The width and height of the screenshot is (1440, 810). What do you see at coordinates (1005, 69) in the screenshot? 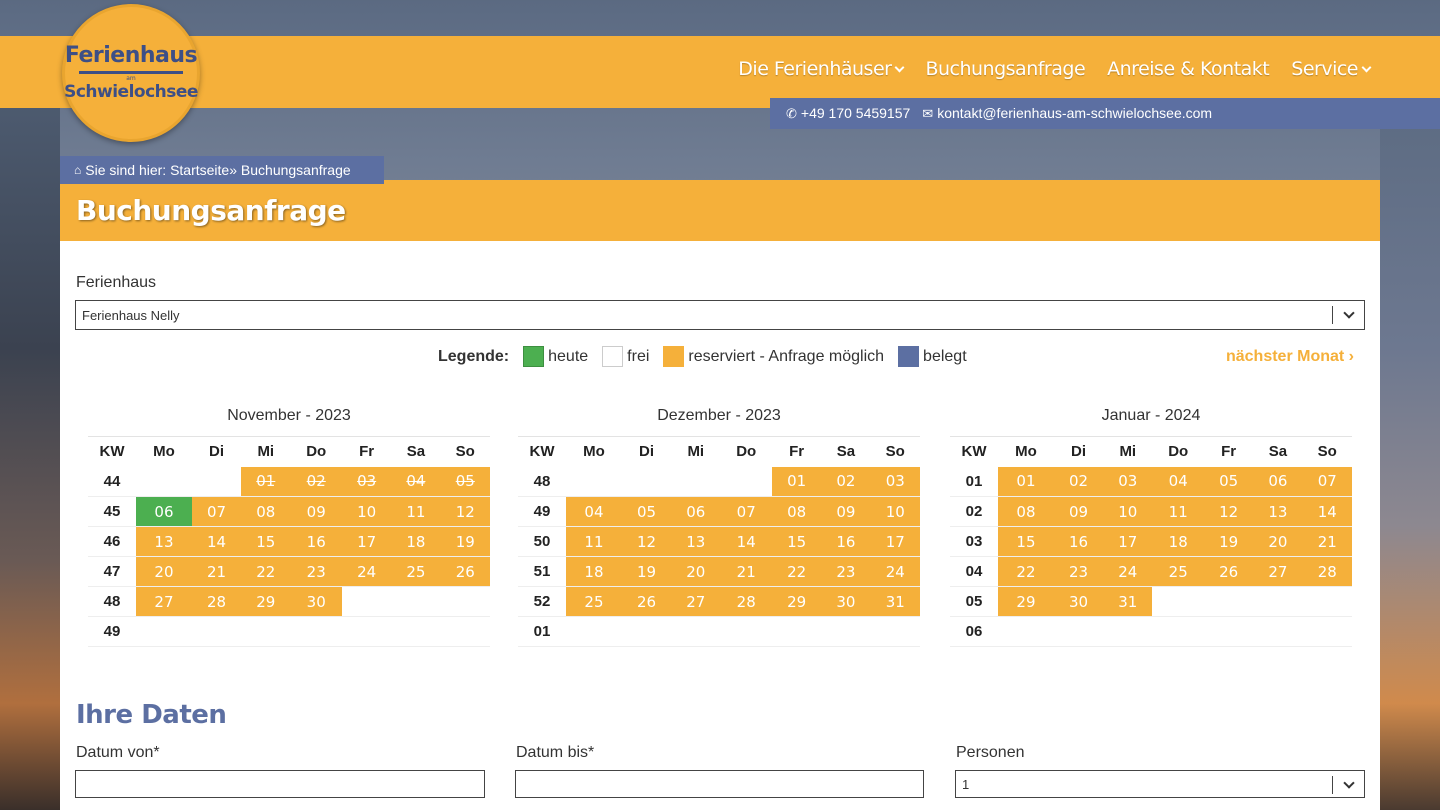
I see `nav-item-buchungsanfrage: Buchungsanfrage` at bounding box center [1005, 69].